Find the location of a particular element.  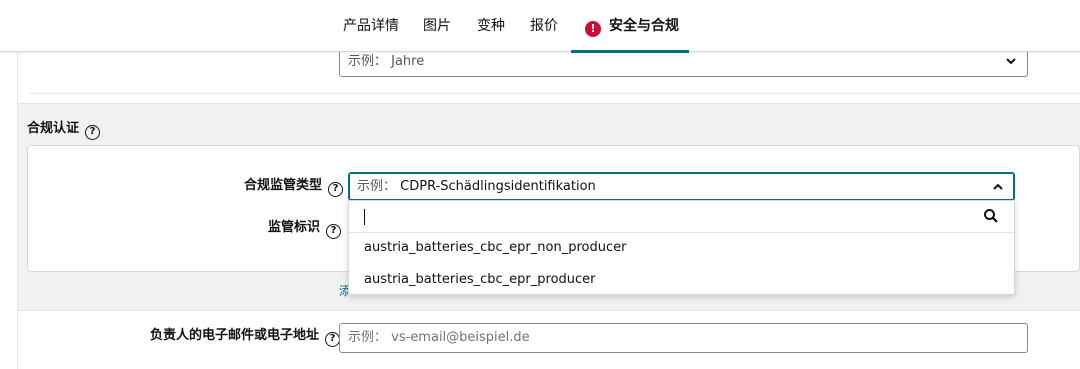

dropdown-search-input is located at coordinates (681, 217).